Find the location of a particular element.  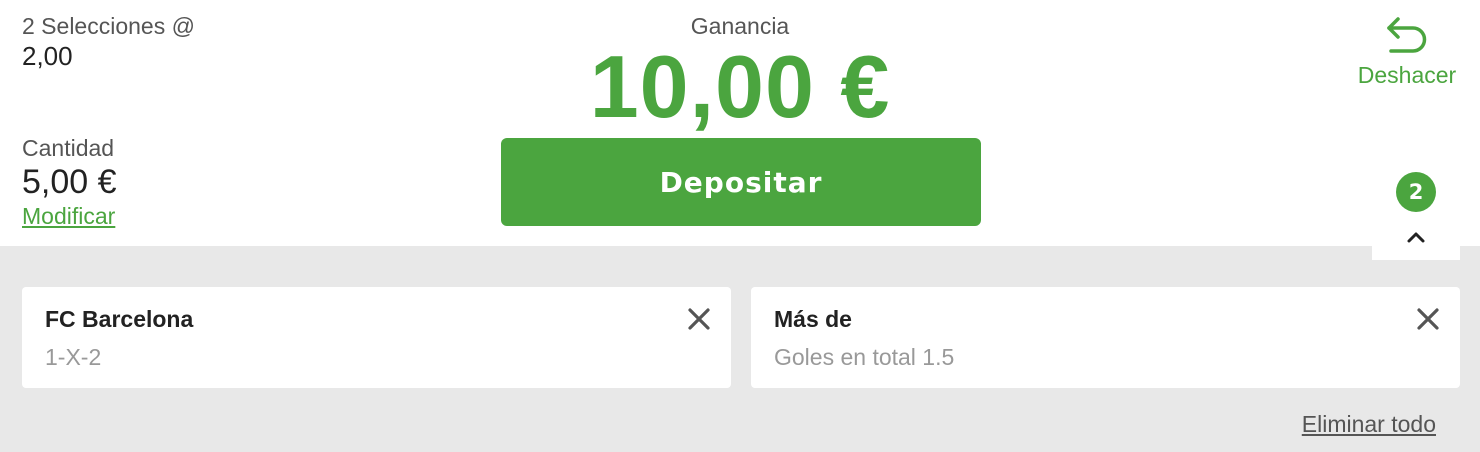

undo-arrow-icon is located at coordinates (1407, 35).